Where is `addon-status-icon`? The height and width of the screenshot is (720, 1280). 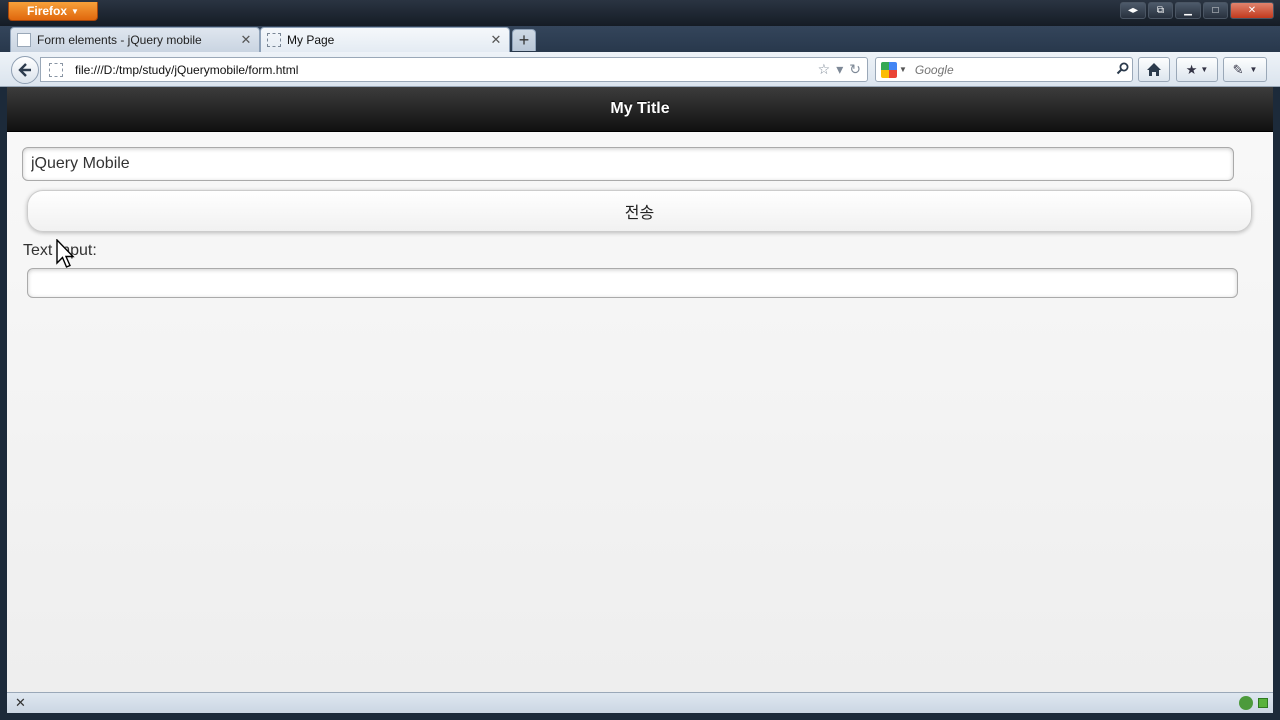 addon-status-icon is located at coordinates (1246, 703).